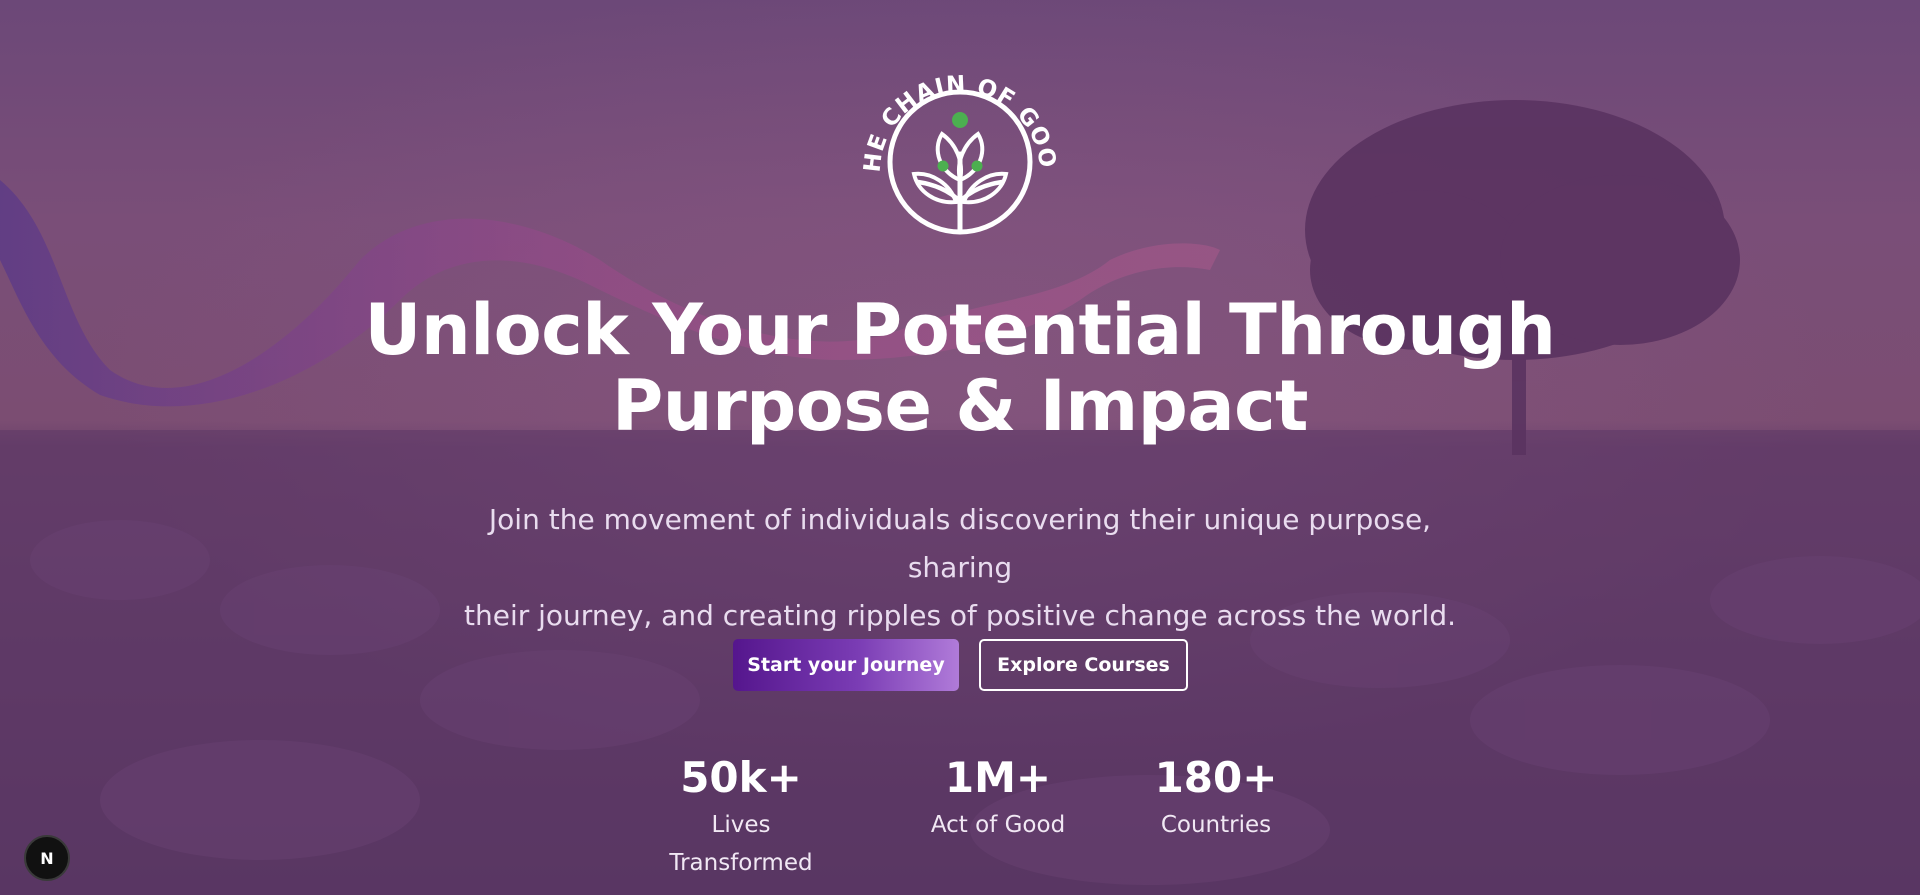 The height and width of the screenshot is (895, 1920). I want to click on stat-label: Countries, so click(1216, 825).